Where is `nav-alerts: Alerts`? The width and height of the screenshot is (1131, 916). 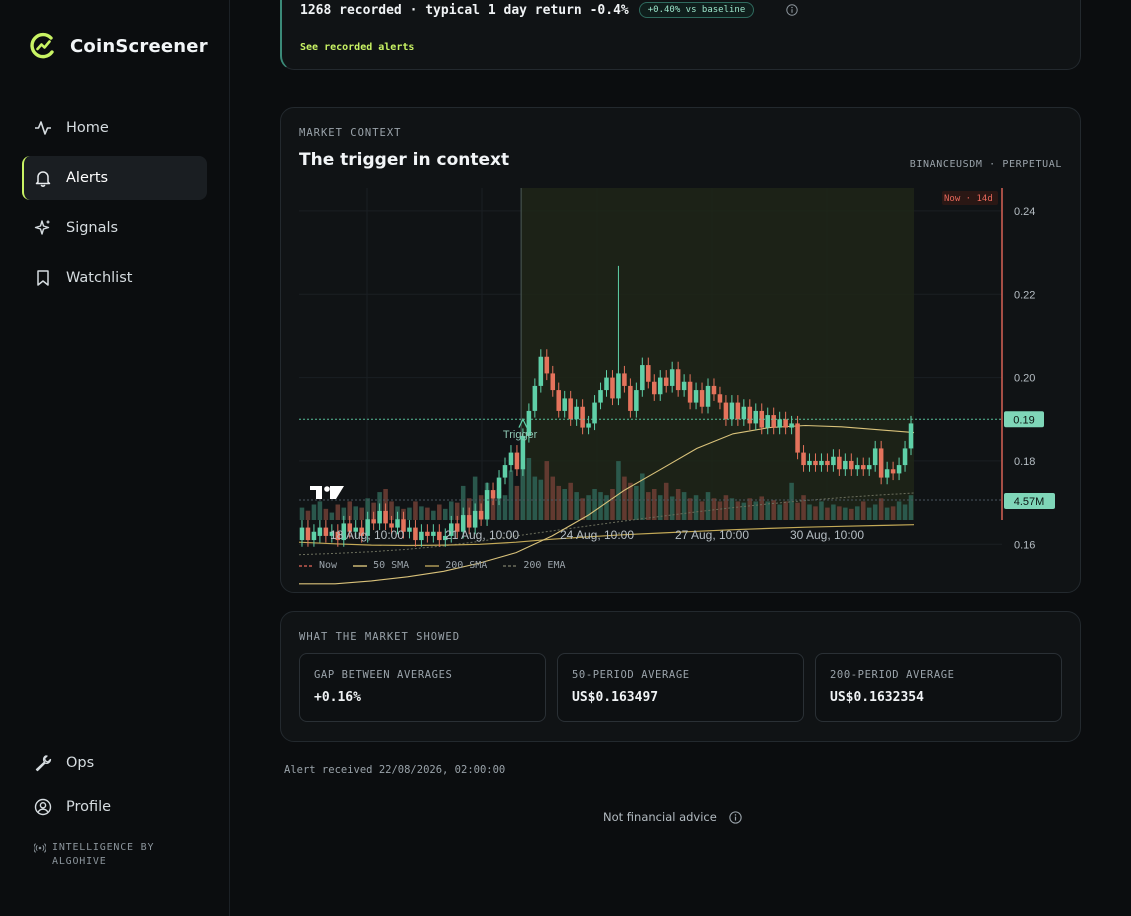 nav-alerts: Alerts is located at coordinates (114, 178).